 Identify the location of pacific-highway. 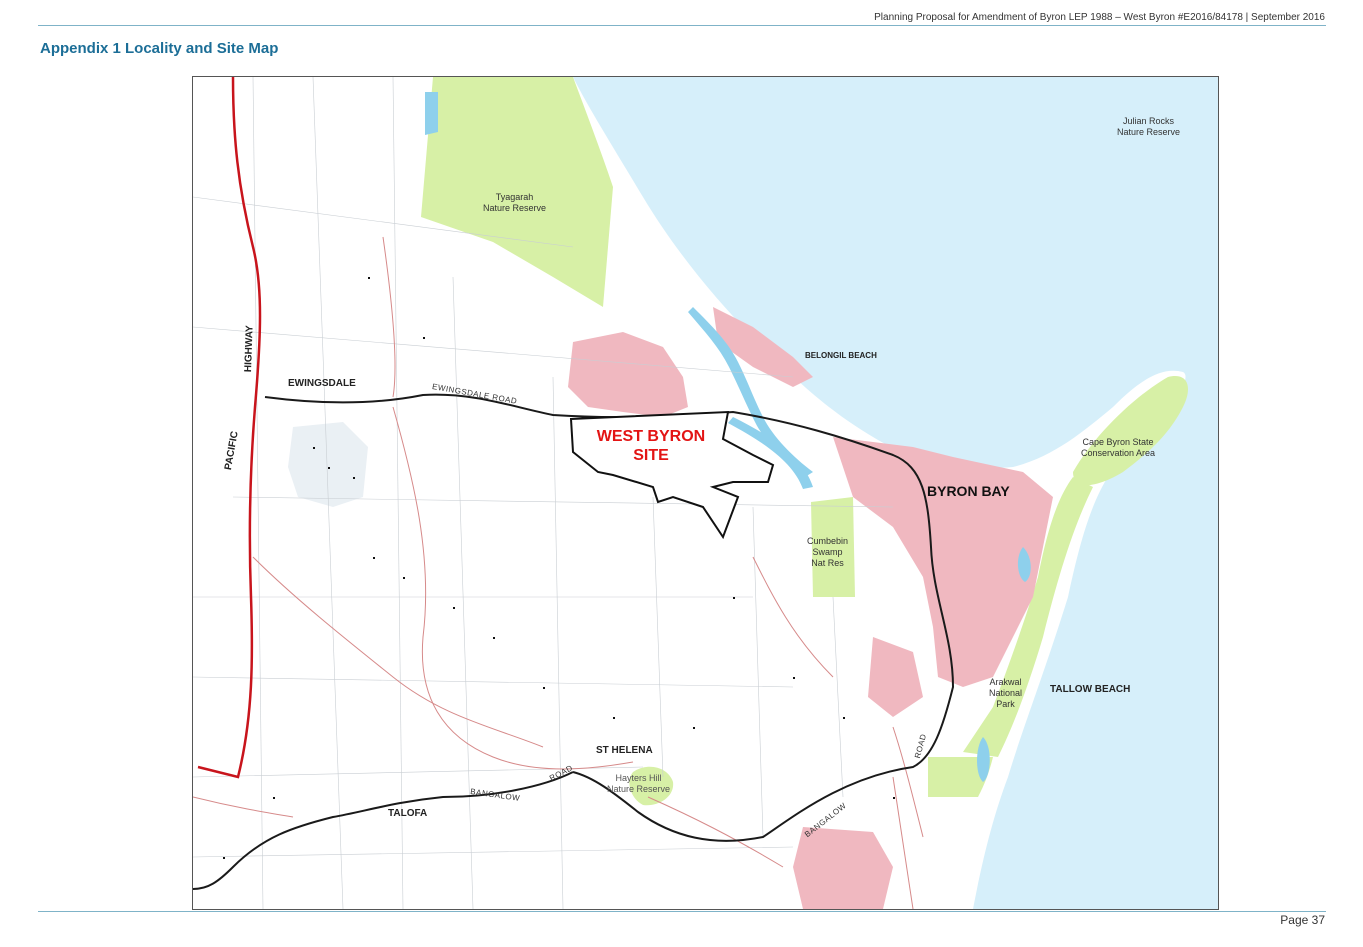
(229, 428).